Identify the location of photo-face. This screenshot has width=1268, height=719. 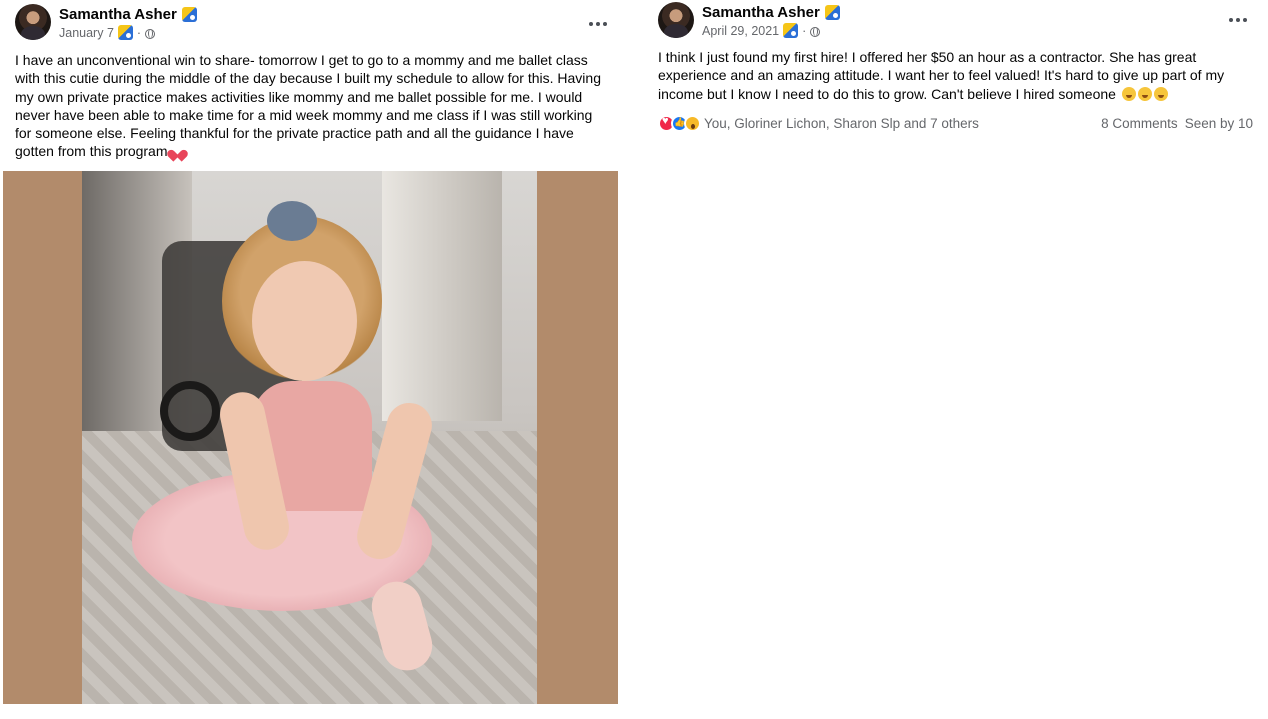
(304, 321).